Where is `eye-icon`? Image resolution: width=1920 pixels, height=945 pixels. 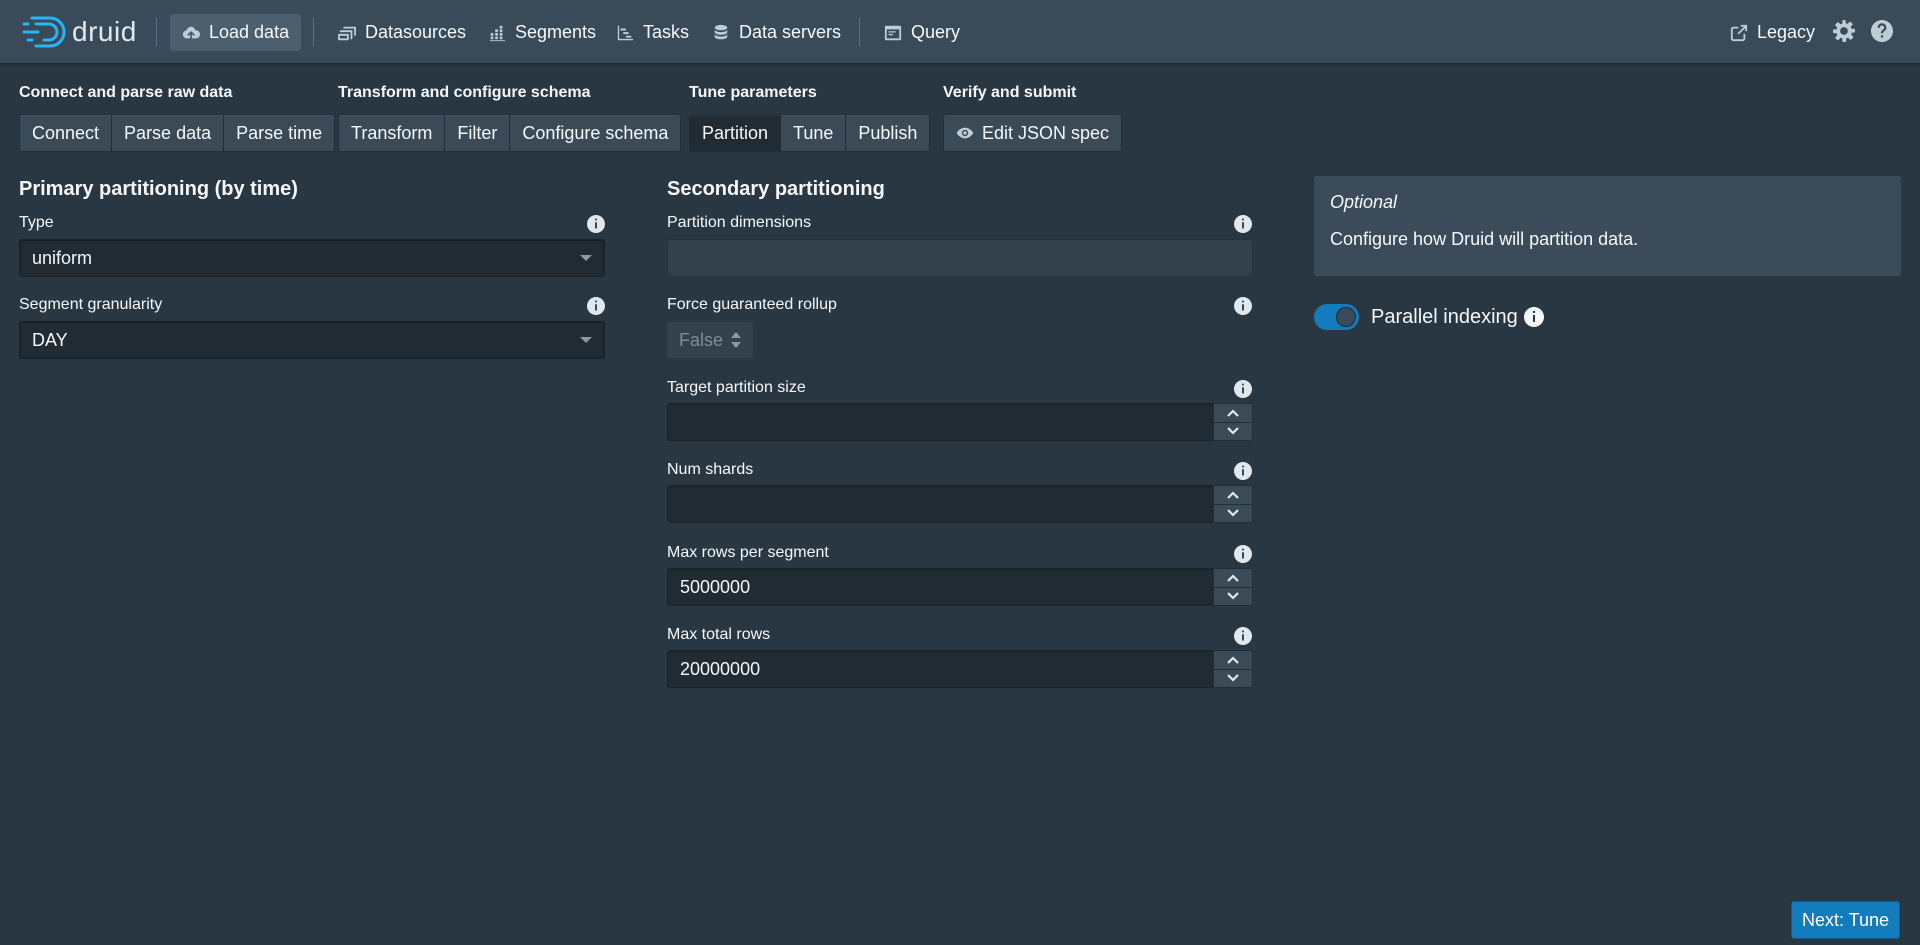
eye-icon is located at coordinates (965, 133).